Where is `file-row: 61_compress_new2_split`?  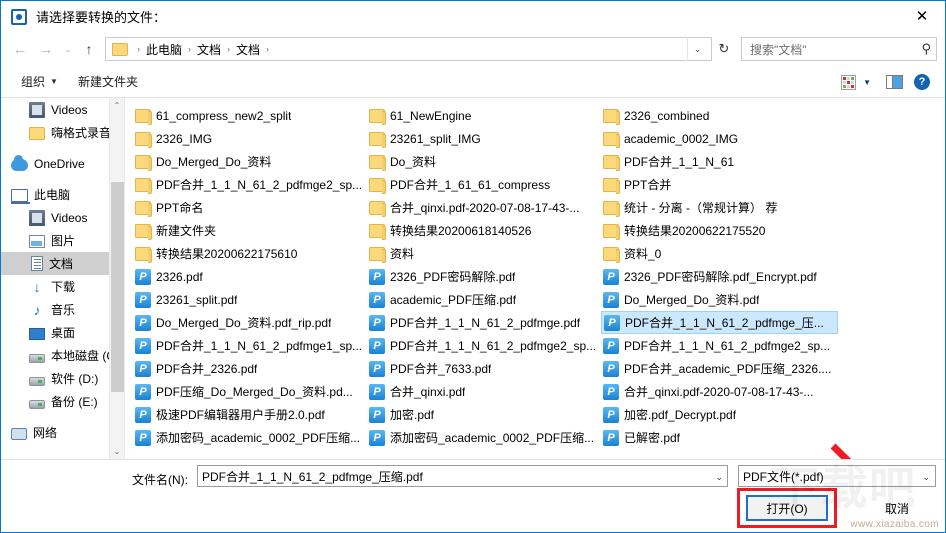
file-row: 61_compress_new2_split is located at coordinates (248, 115).